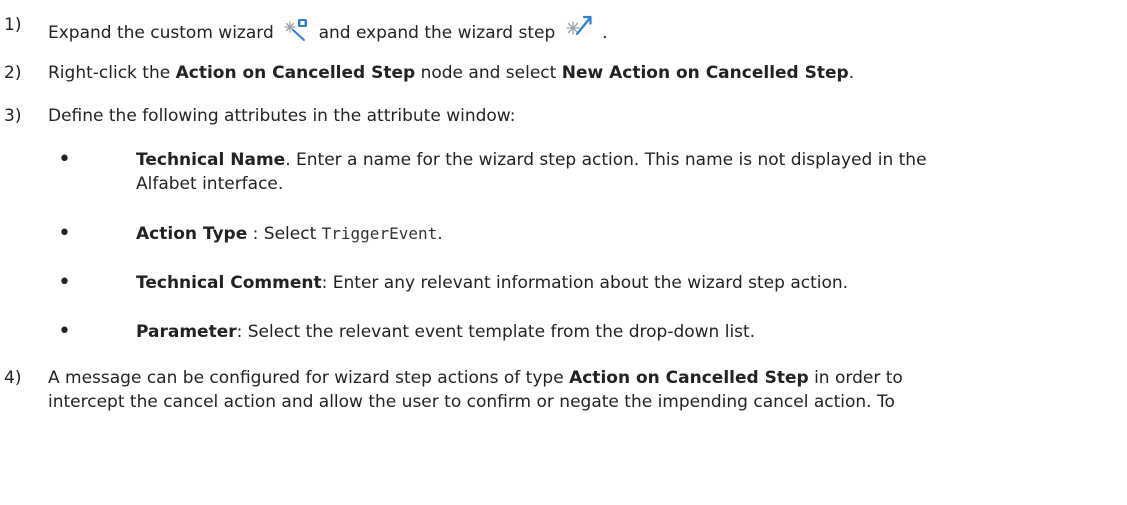 This screenshot has width=1127, height=505. What do you see at coordinates (13, 116) in the screenshot?
I see `step-number: 3)` at bounding box center [13, 116].